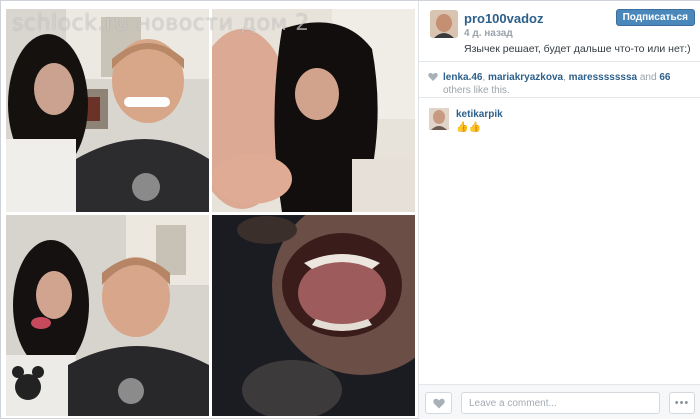  What do you see at coordinates (603, 77) in the screenshot?
I see `liker-link: maresssssssa` at bounding box center [603, 77].